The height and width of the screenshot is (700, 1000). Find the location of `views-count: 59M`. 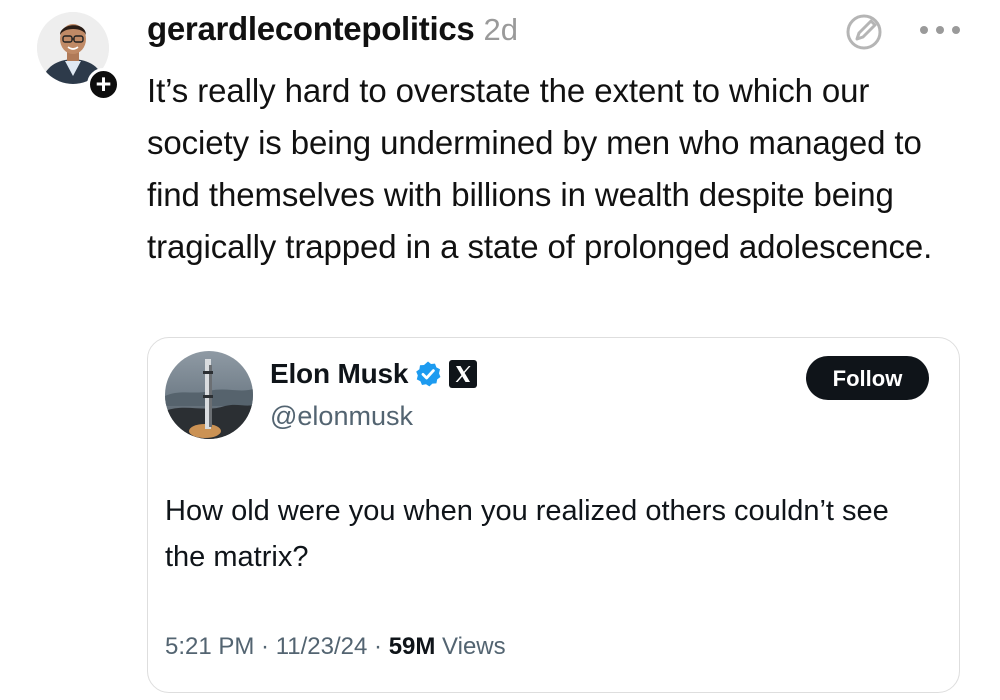

views-count: 59M is located at coordinates (412, 646).